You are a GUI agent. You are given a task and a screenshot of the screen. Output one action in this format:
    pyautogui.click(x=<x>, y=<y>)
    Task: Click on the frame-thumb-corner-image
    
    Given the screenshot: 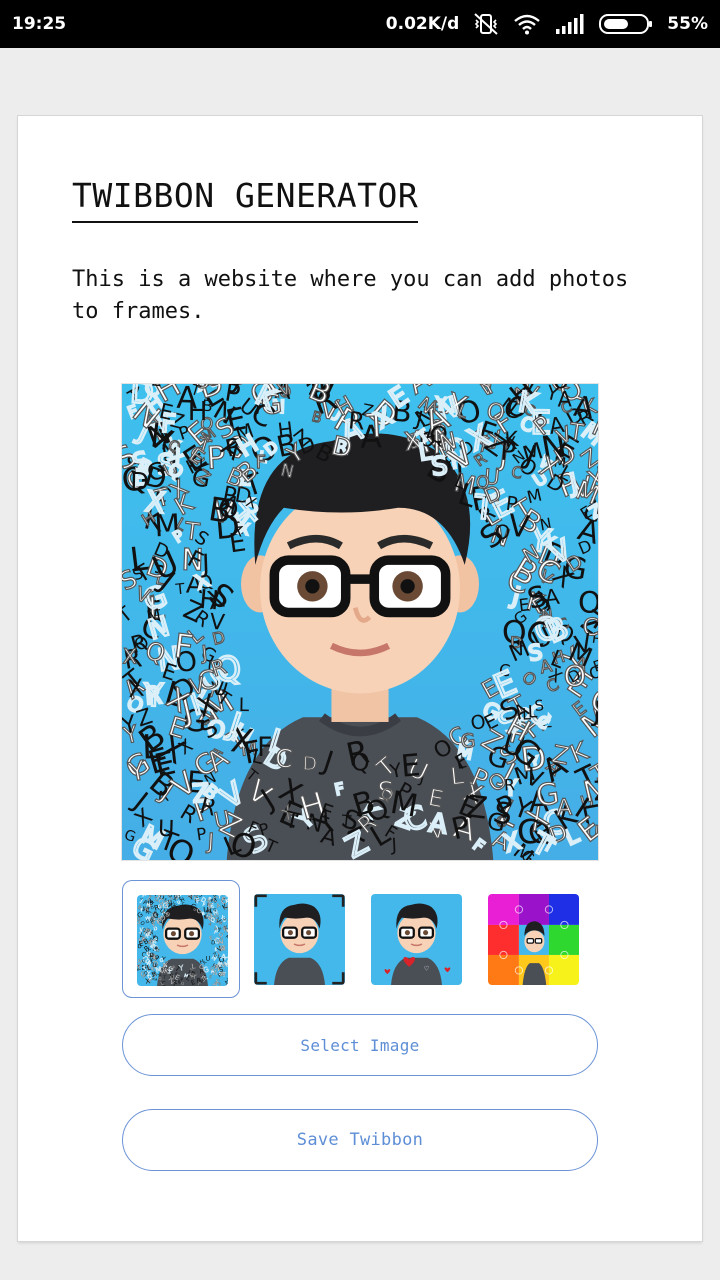 What is the action you would take?
    pyautogui.click(x=299, y=939)
    